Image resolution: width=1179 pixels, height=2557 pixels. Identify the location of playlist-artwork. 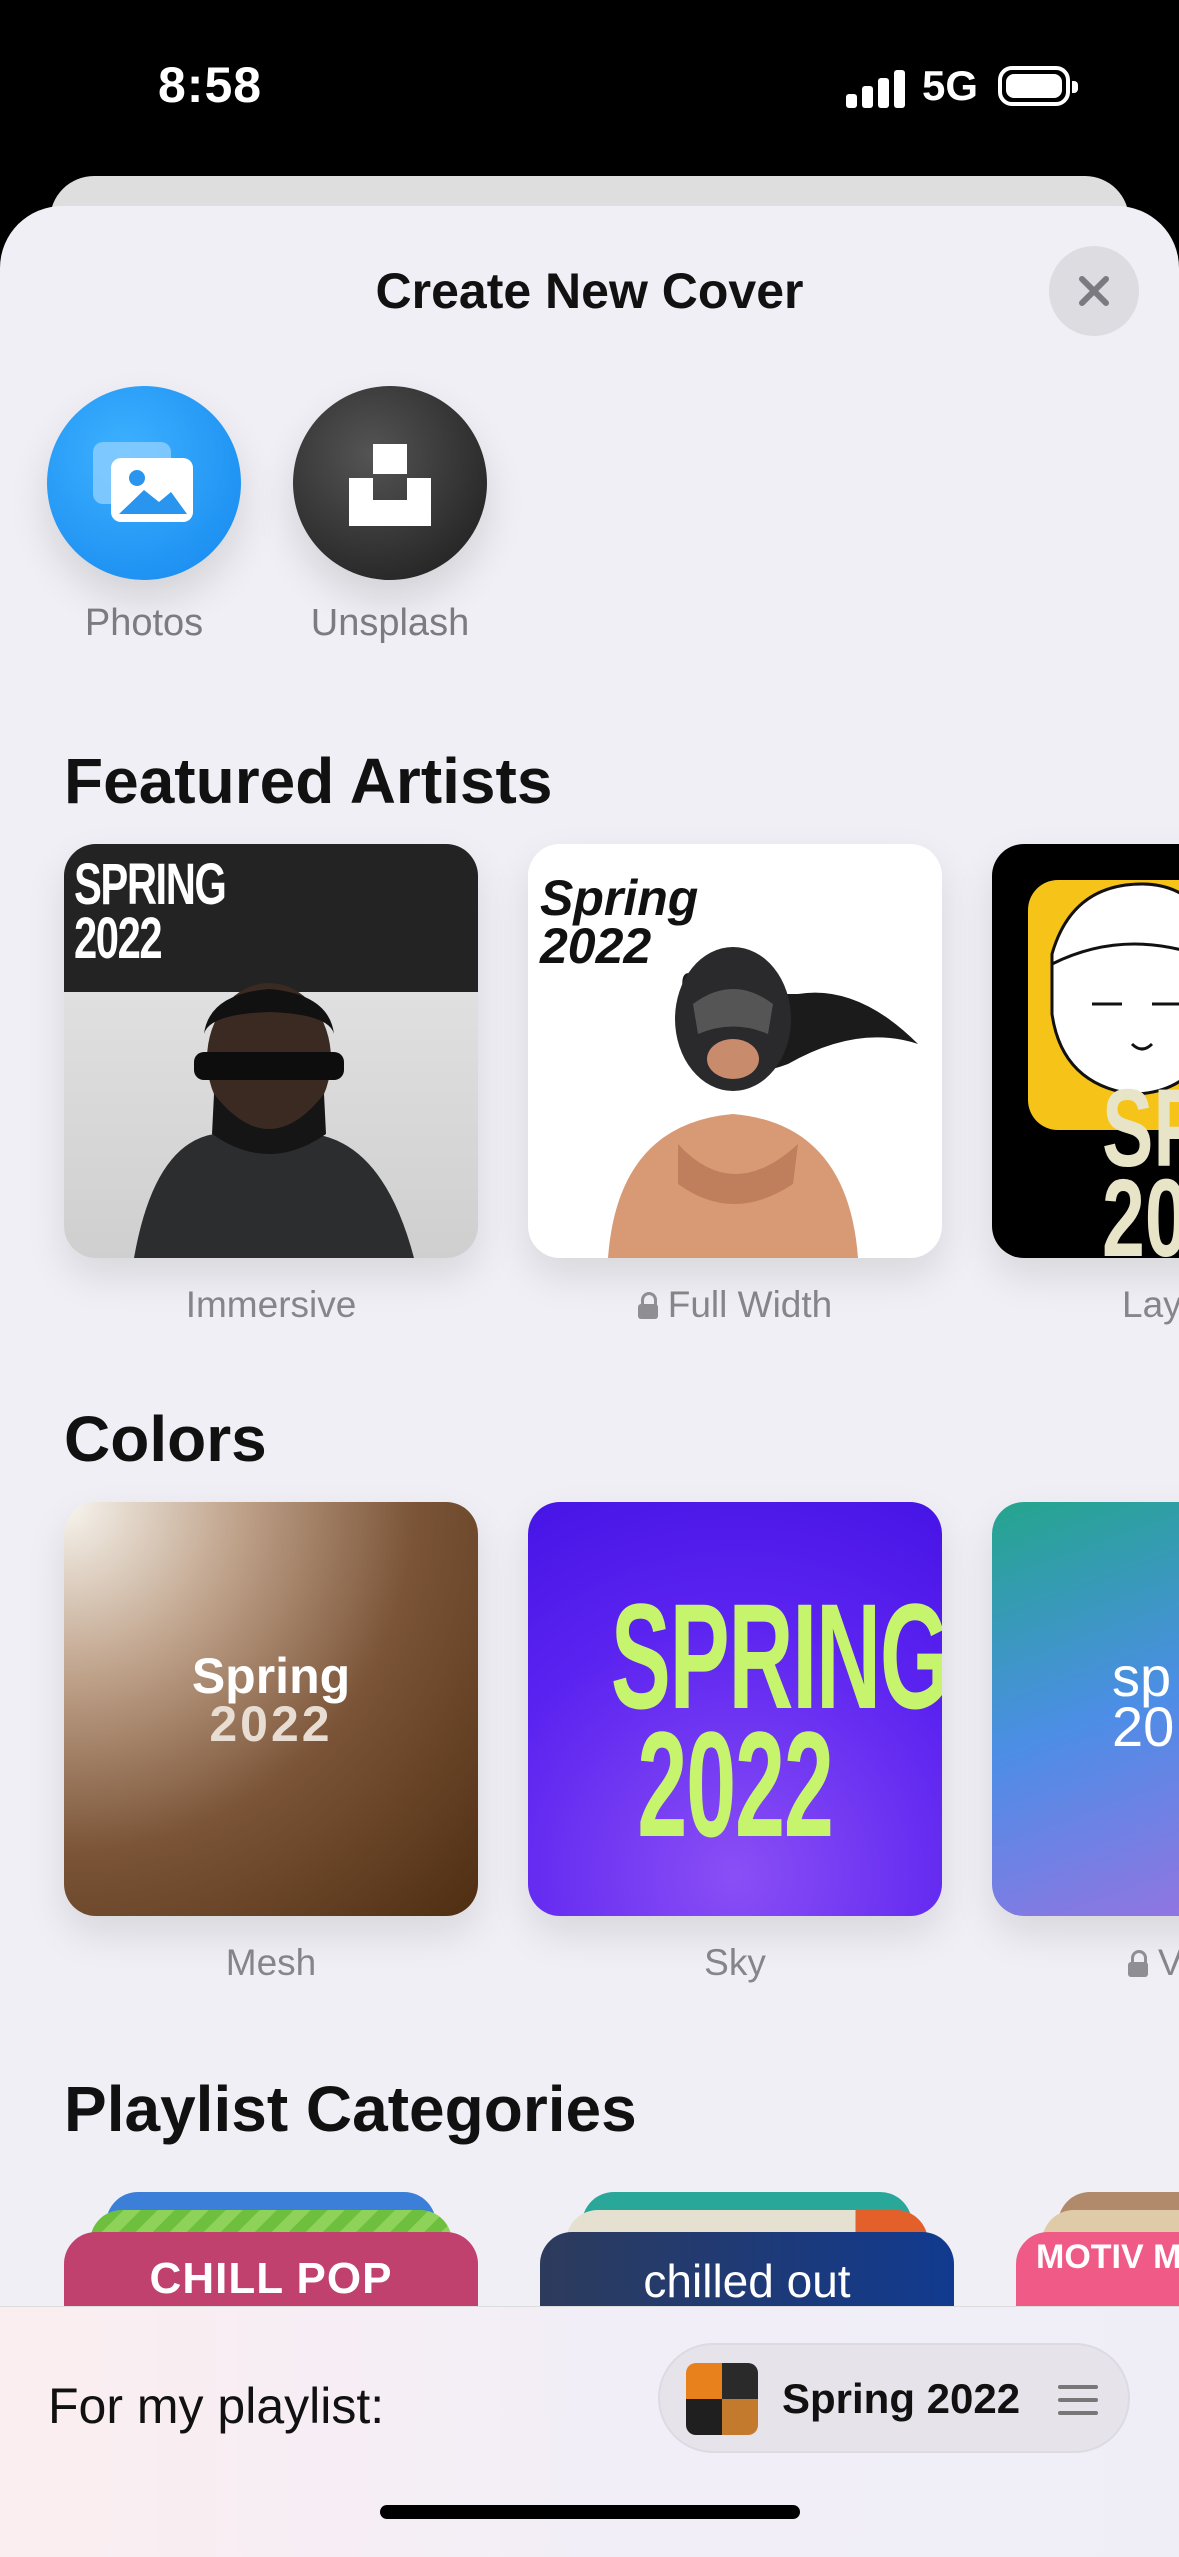
(722, 2399).